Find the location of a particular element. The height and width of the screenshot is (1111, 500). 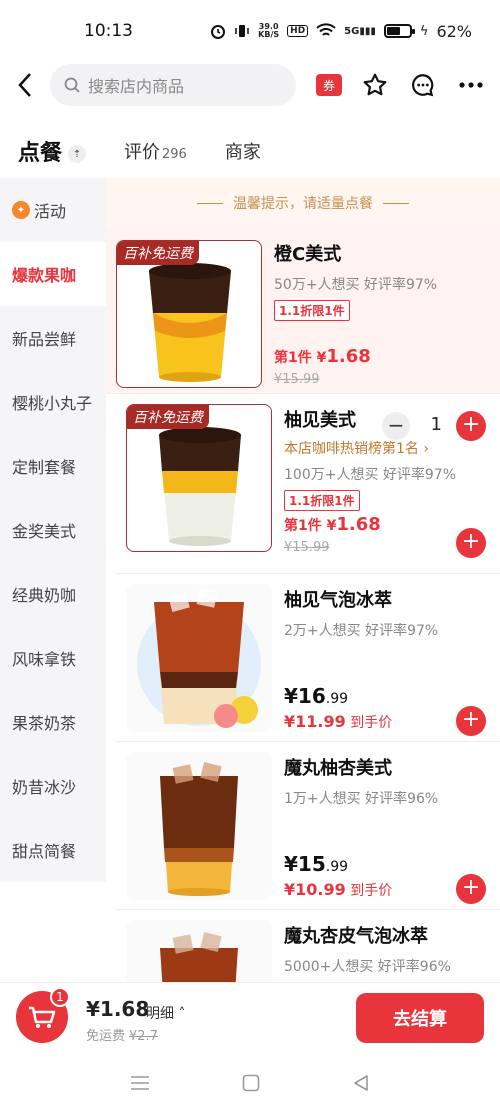

cart-total: ¥1.68 is located at coordinates (118, 1009).